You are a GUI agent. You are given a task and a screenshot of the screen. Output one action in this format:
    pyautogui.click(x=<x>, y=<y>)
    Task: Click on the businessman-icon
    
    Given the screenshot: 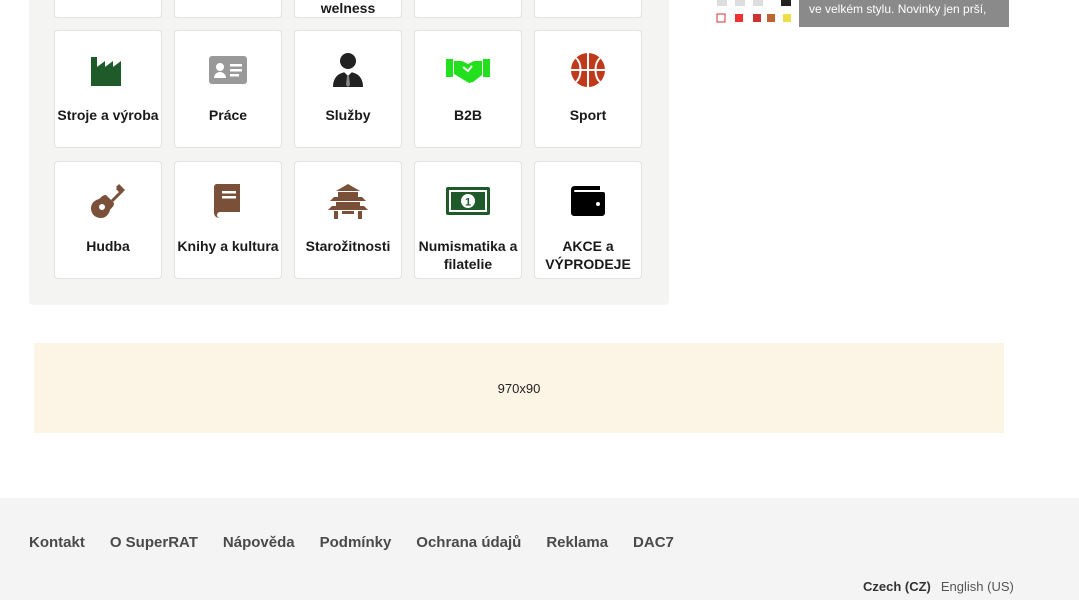 What is the action you would take?
    pyautogui.click(x=348, y=70)
    